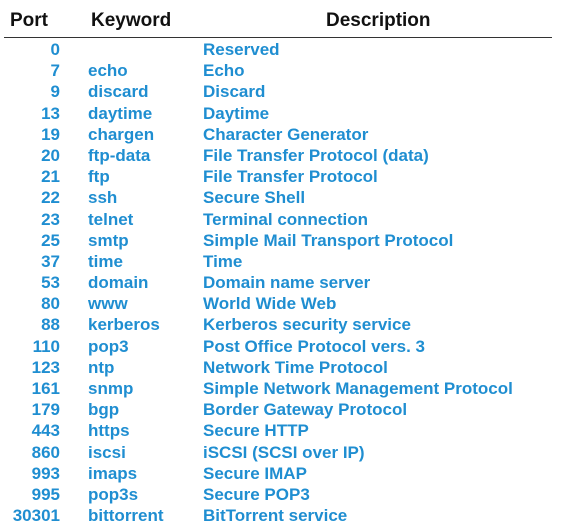  Describe the element at coordinates (55, 71) in the screenshot. I see `port-cell: 7` at that location.